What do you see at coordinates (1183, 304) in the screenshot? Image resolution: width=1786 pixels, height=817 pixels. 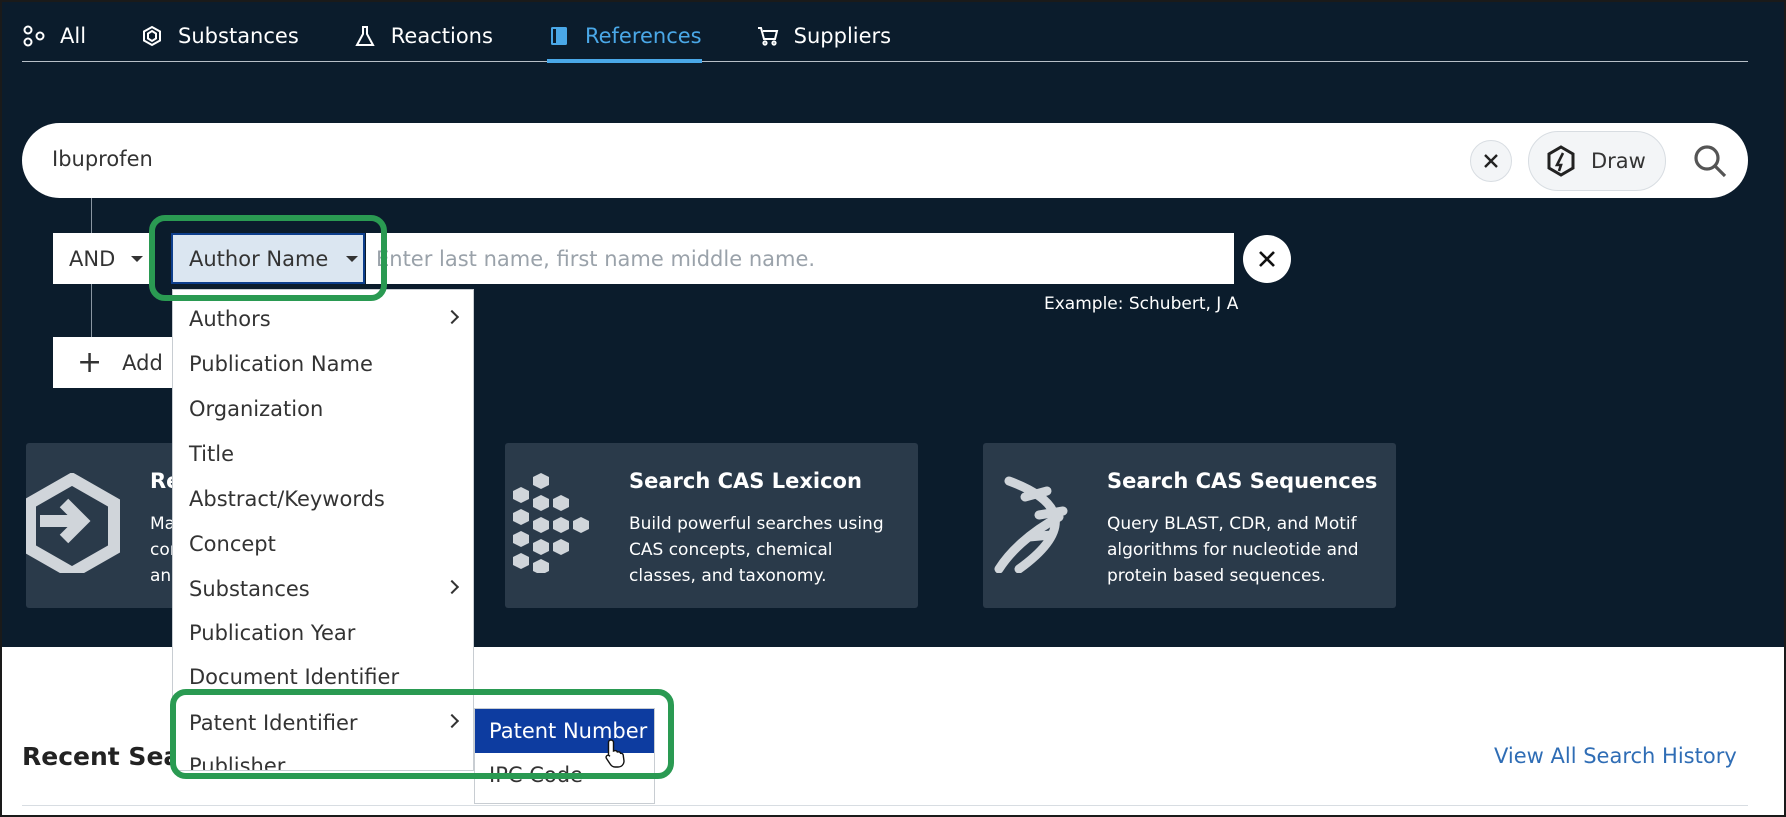 I see `example-value: Schubert, J A` at bounding box center [1183, 304].